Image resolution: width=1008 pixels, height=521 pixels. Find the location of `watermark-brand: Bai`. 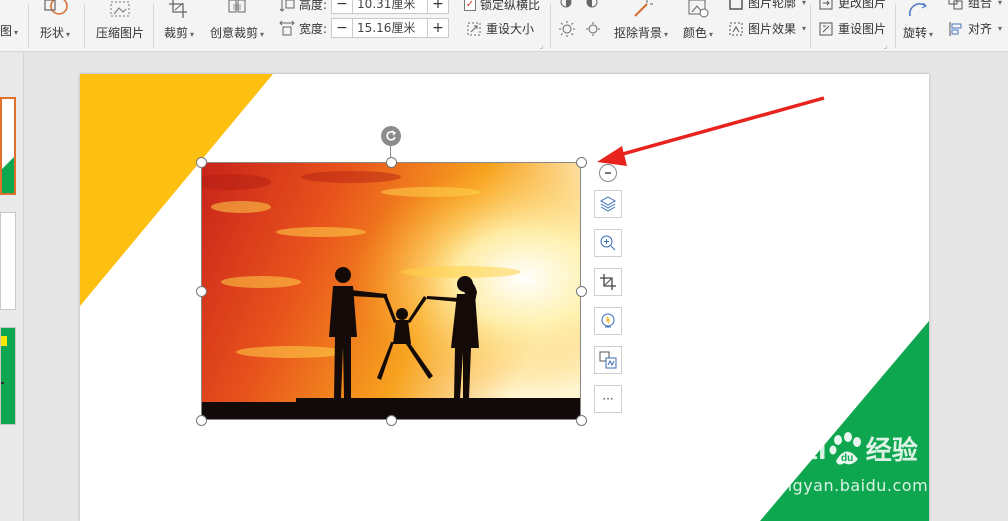

watermark-brand: Bai is located at coordinates (801, 448).